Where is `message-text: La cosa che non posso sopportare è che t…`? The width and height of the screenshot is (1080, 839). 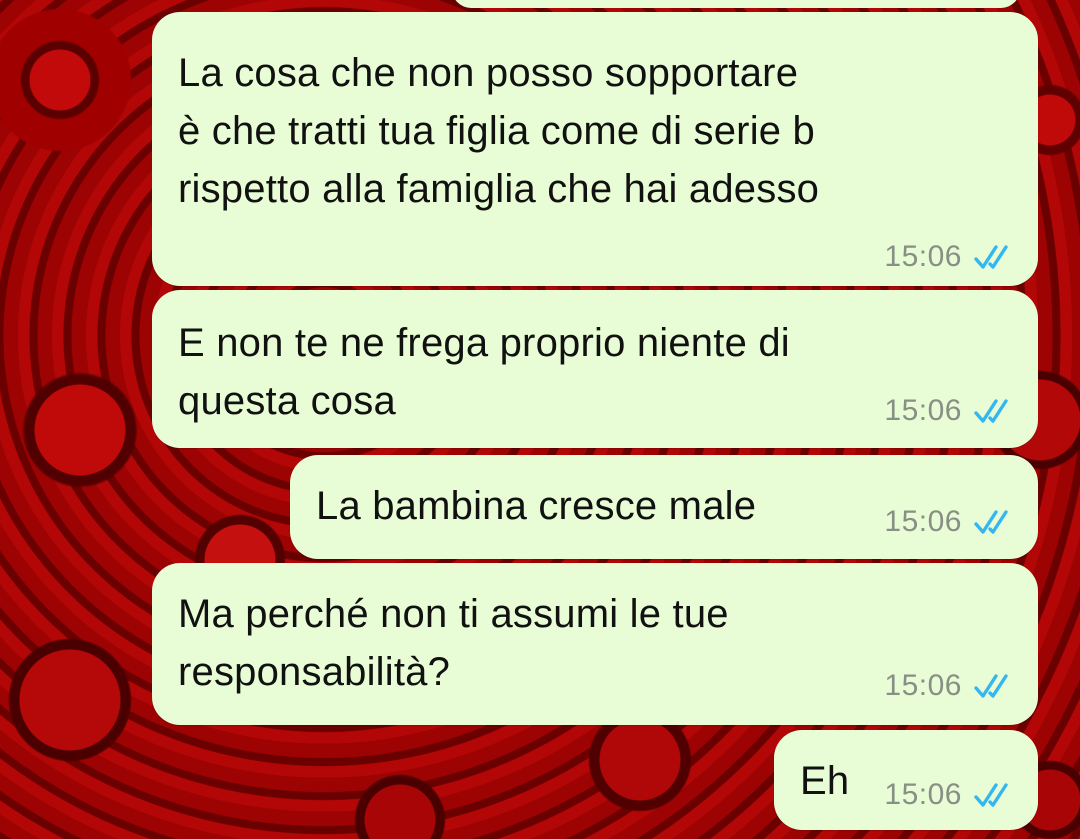 message-text: La cosa che non posso sopportare è che t… is located at coordinates (499, 131).